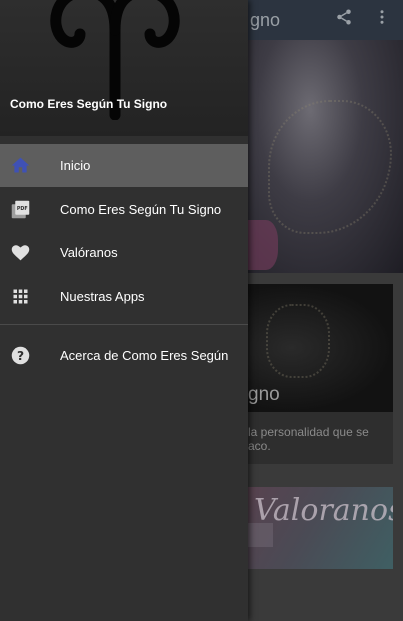 This screenshot has width=403, height=621. I want to click on share-icon, so click(344, 20).